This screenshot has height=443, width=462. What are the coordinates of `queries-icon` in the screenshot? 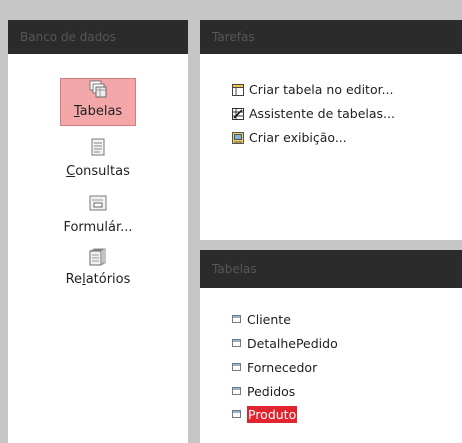 It's located at (98, 147).